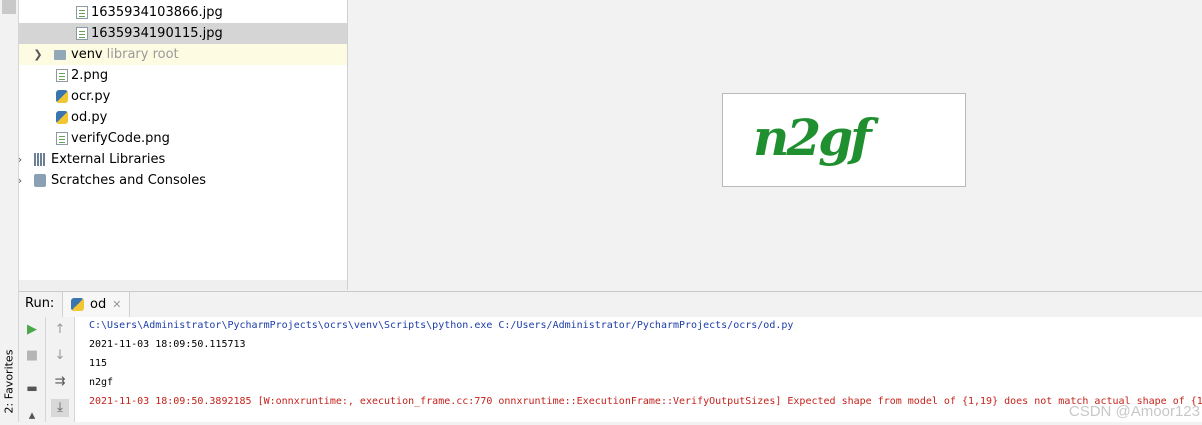  Describe the element at coordinates (60, 55) in the screenshot. I see `folder-icon` at that location.